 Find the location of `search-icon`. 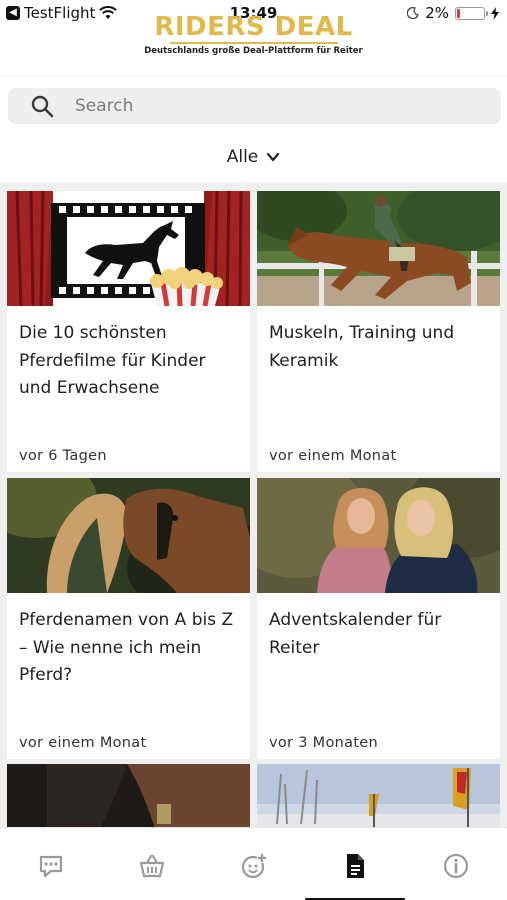

search-icon is located at coordinates (42, 106).